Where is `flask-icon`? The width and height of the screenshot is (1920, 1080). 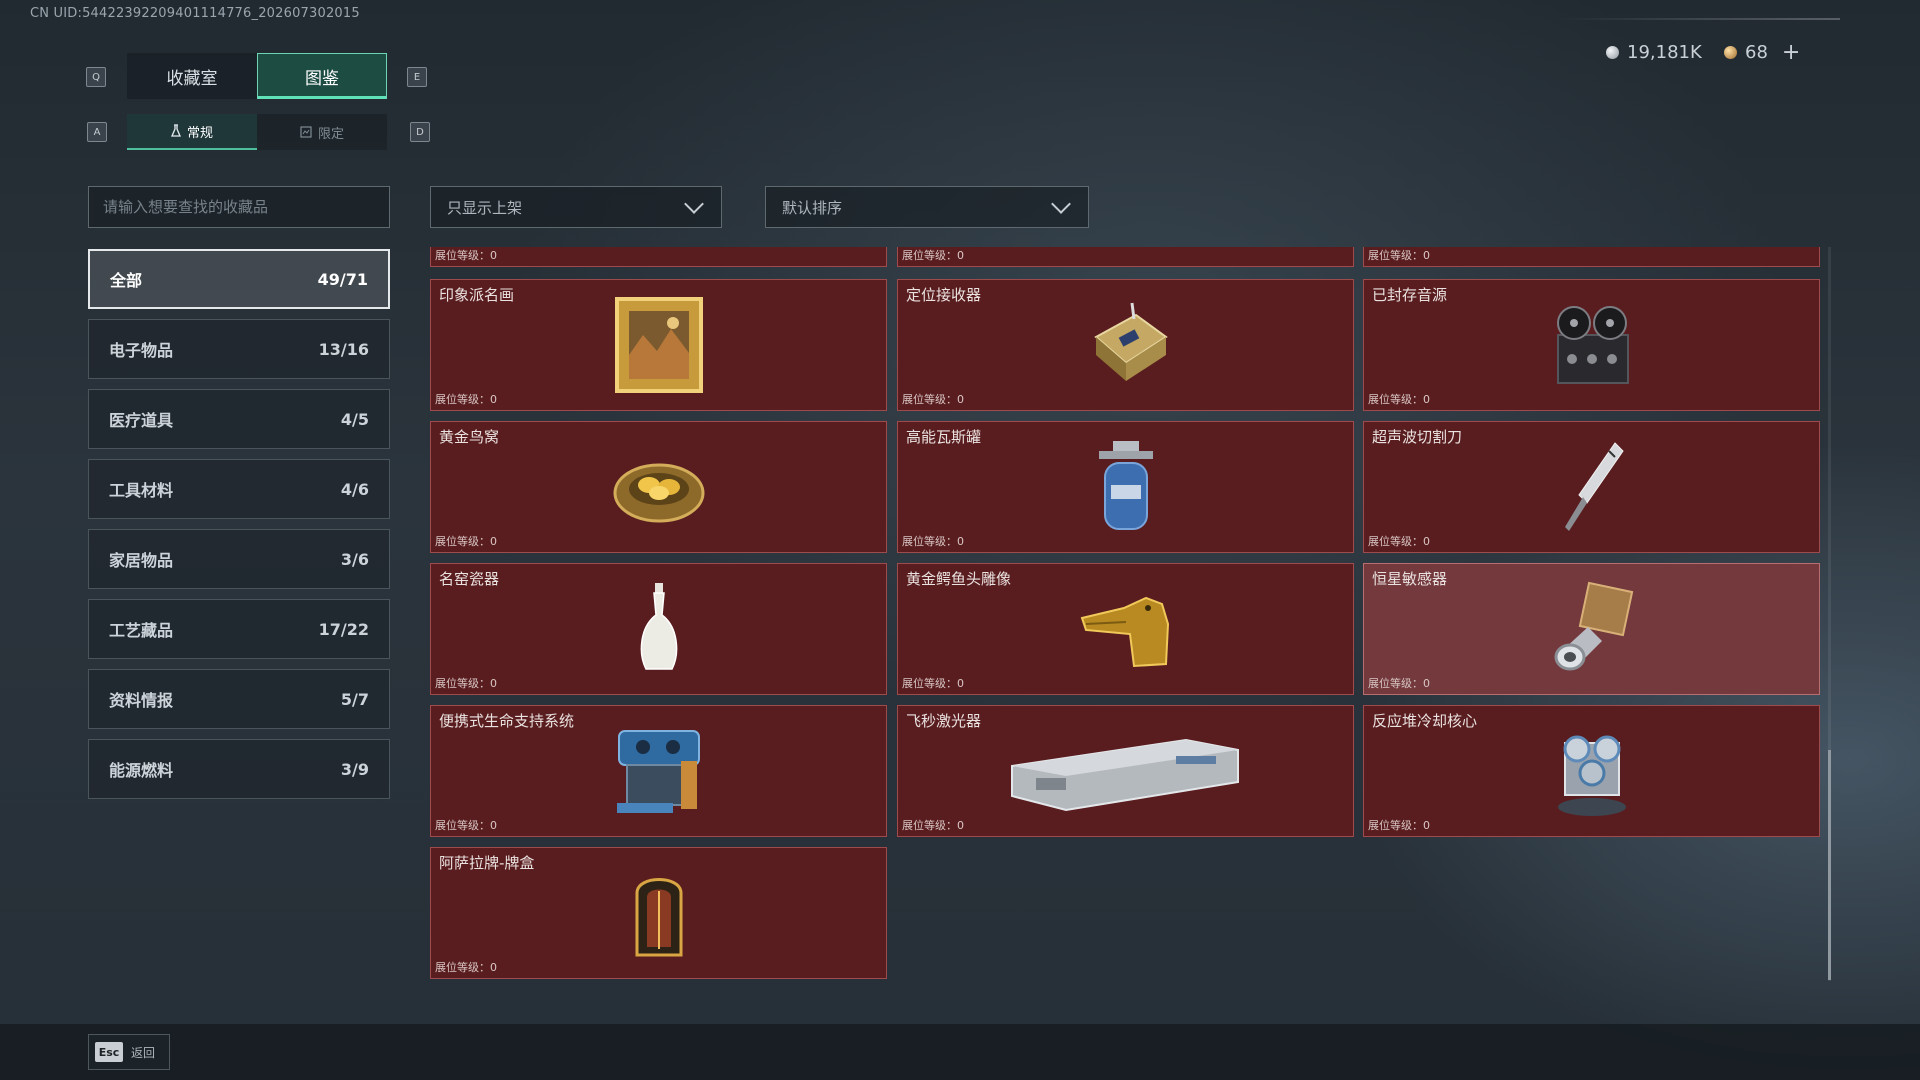 flask-icon is located at coordinates (175, 130).